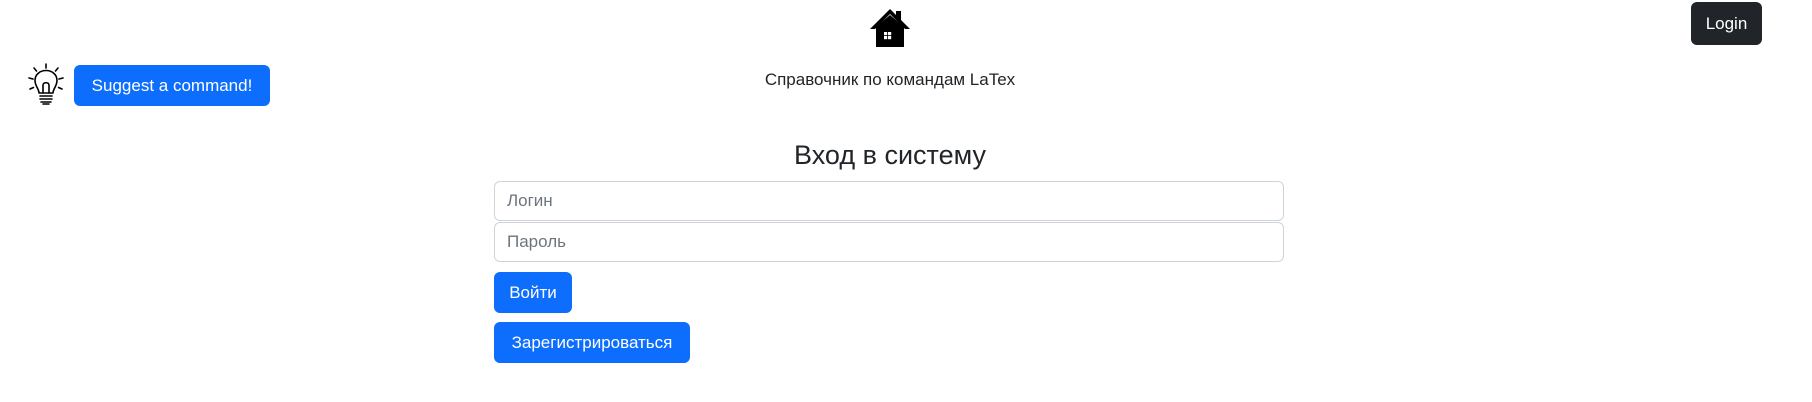 Image resolution: width=1812 pixels, height=402 pixels. What do you see at coordinates (890, 155) in the screenshot?
I see `login-form-title: Вход в систему` at bounding box center [890, 155].